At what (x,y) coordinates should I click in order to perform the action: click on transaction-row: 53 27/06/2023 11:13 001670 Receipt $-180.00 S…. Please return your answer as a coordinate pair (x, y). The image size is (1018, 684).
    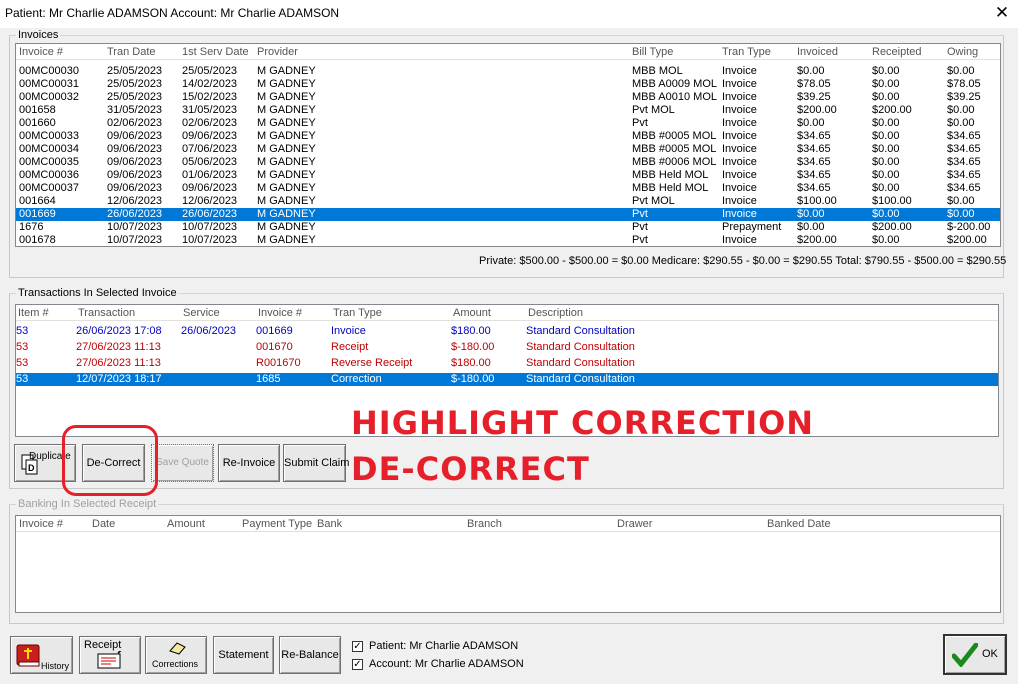
    Looking at the image, I should click on (507, 347).